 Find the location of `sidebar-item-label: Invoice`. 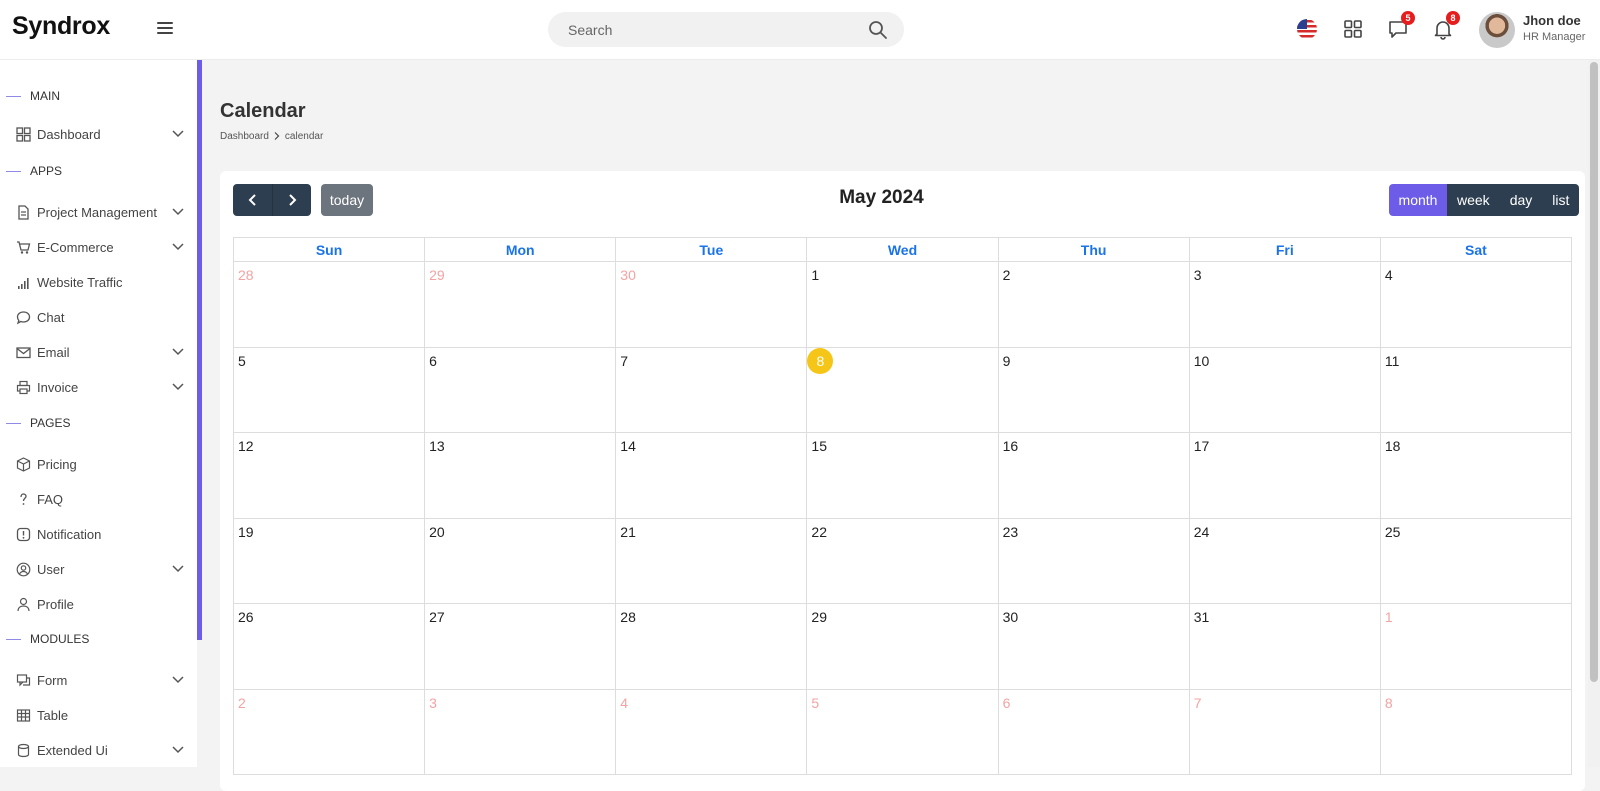

sidebar-item-label: Invoice is located at coordinates (58, 387).